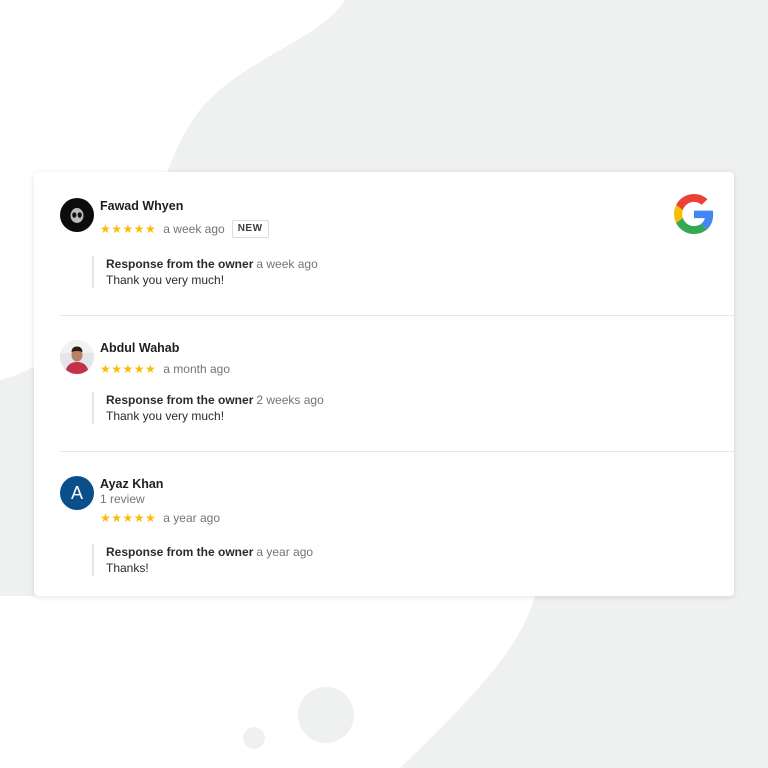 This screenshot has width=768, height=768. I want to click on response-date: 2 weeks ago, so click(290, 400).